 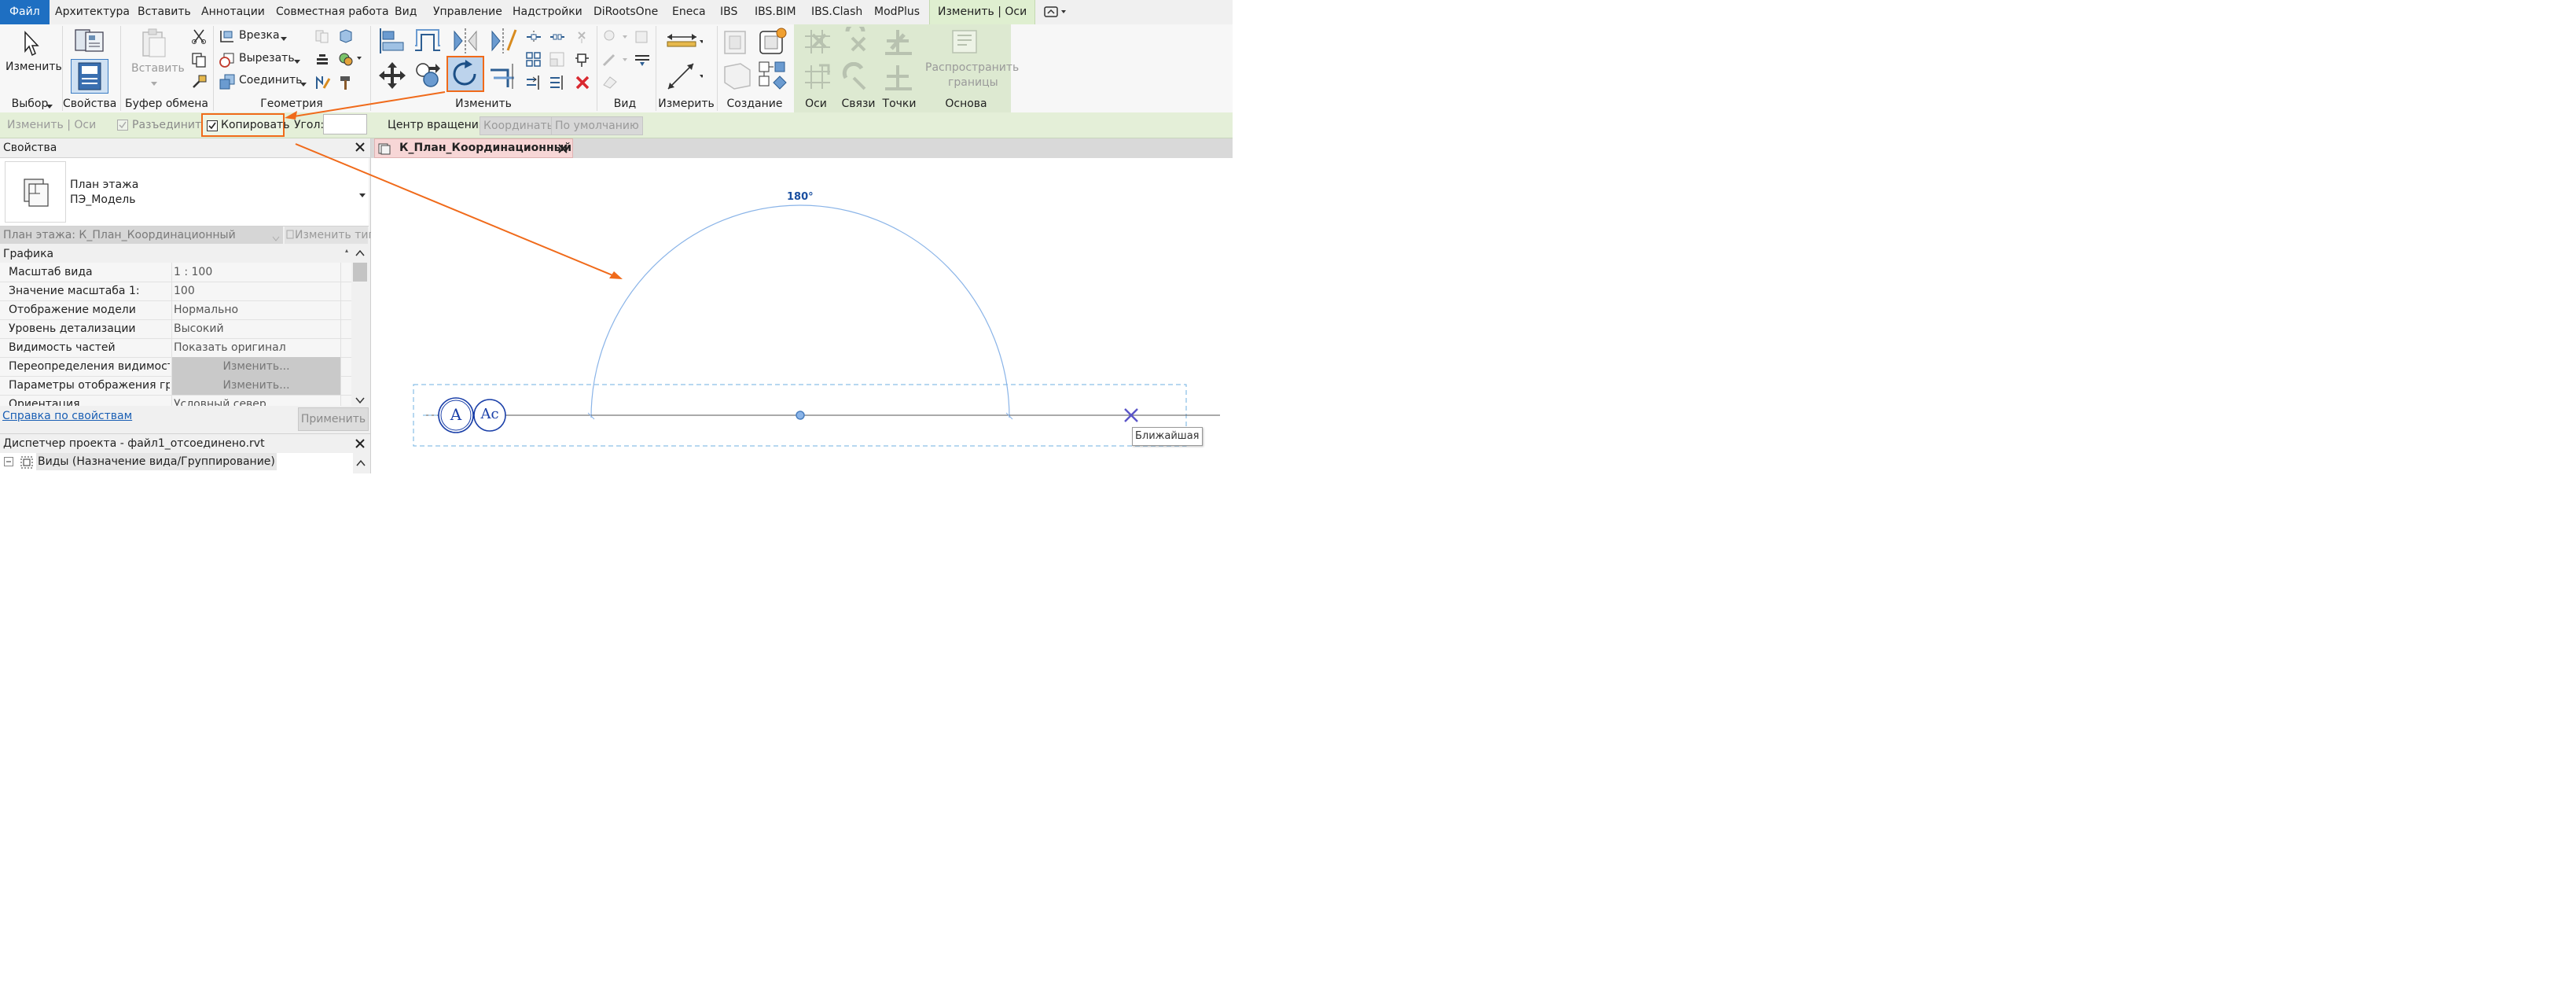 I want to click on prop-value: Показать оригинал, so click(x=230, y=347).